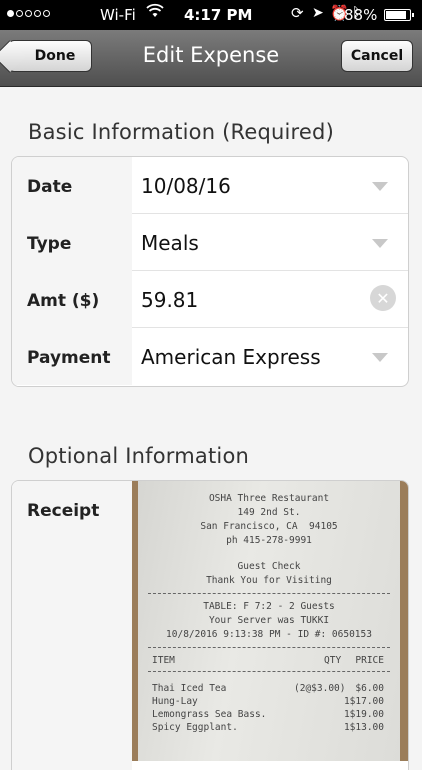 The image size is (422, 770). I want to click on receipt-item-price: $17.00, so click(366, 701).